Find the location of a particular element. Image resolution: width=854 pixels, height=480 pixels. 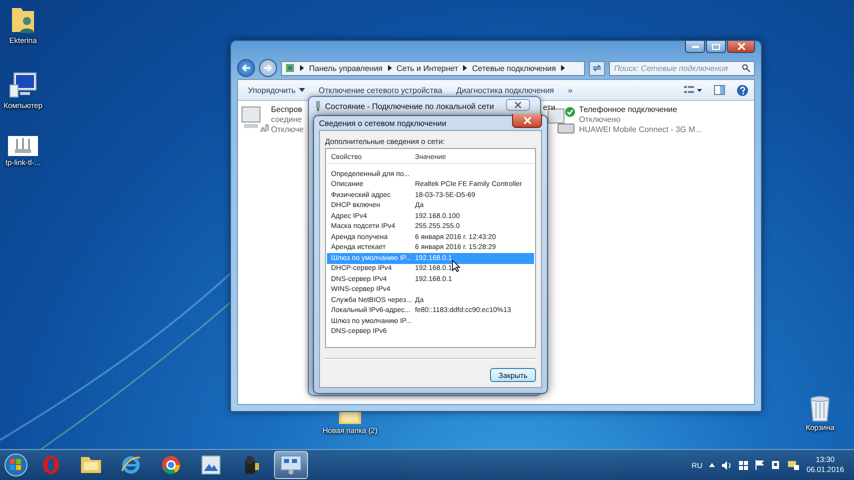

minimize-button is located at coordinates (695, 47).